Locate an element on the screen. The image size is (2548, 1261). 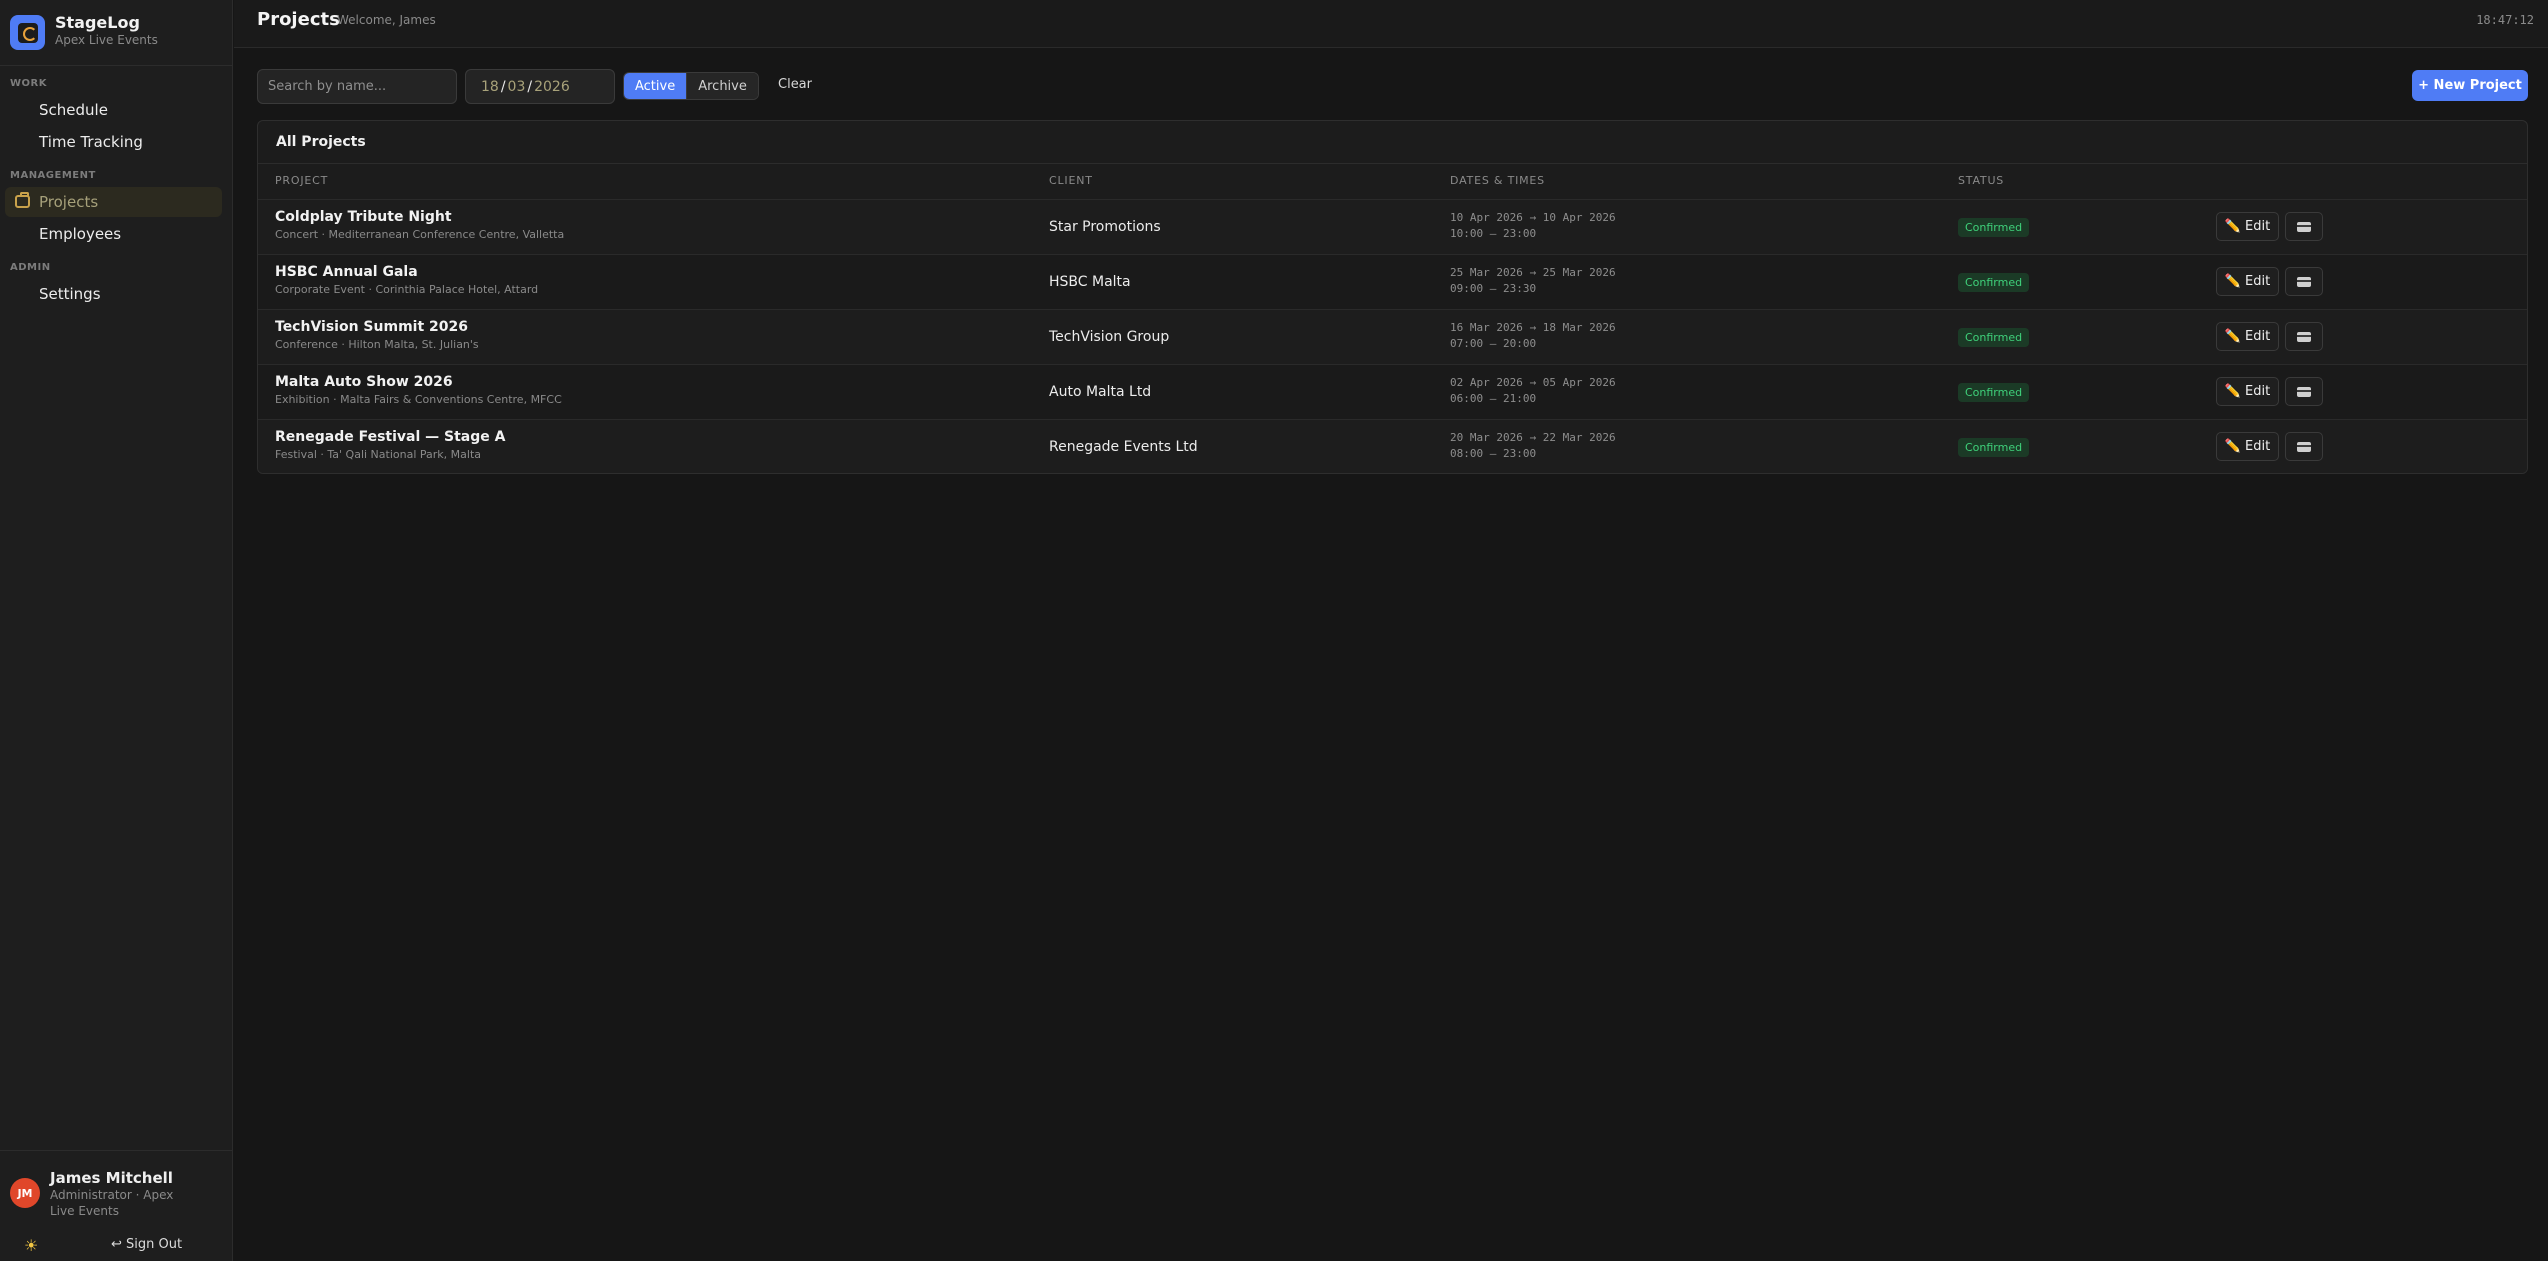
date-filter-input: 18 / 03 / 2026 is located at coordinates (540, 86).